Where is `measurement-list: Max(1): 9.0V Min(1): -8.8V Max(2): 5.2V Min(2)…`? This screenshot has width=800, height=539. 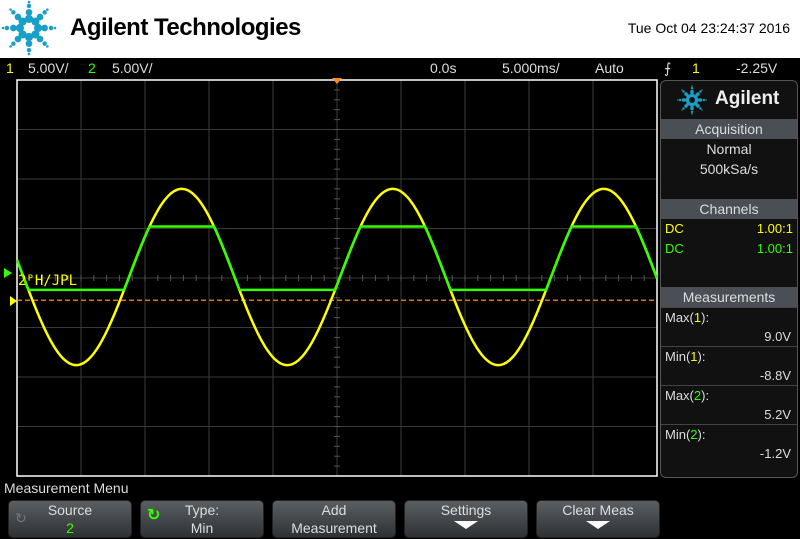
measurement-list: Max(1): 9.0V Min(1): -8.8V Max(2): 5.2V Min(2)… is located at coordinates (729, 385).